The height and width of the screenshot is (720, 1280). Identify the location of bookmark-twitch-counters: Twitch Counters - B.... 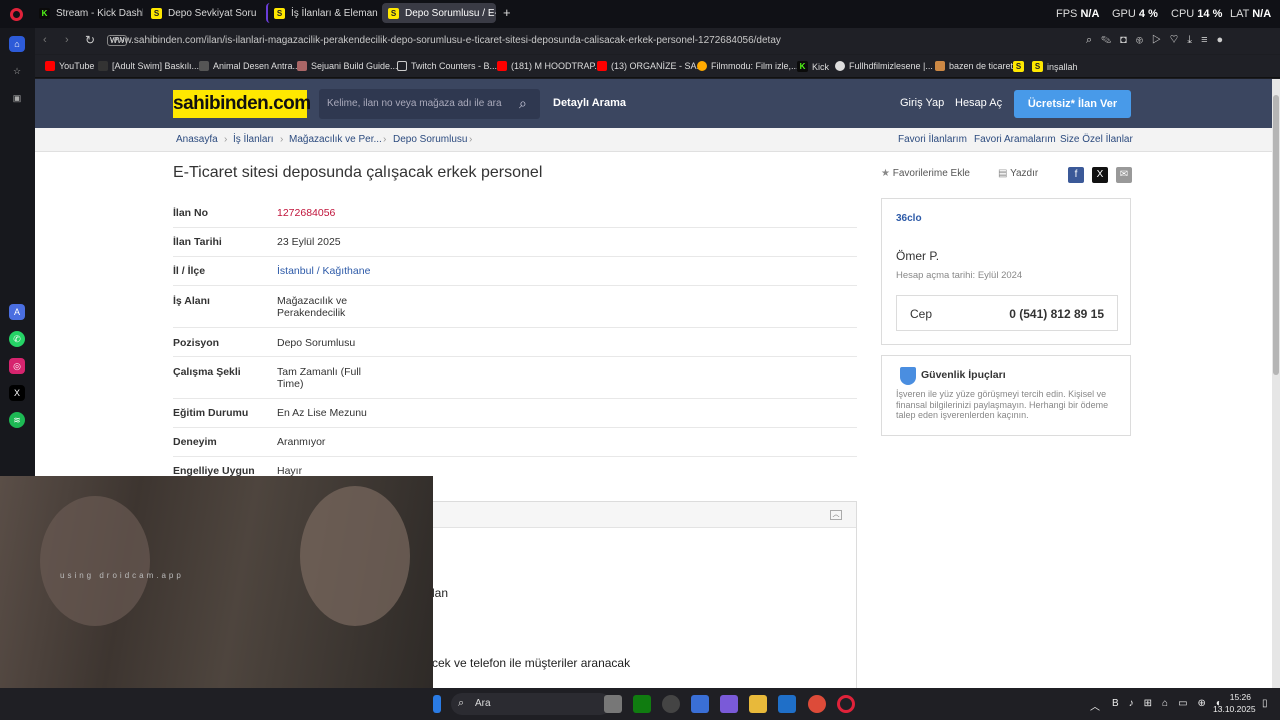
(447, 66).